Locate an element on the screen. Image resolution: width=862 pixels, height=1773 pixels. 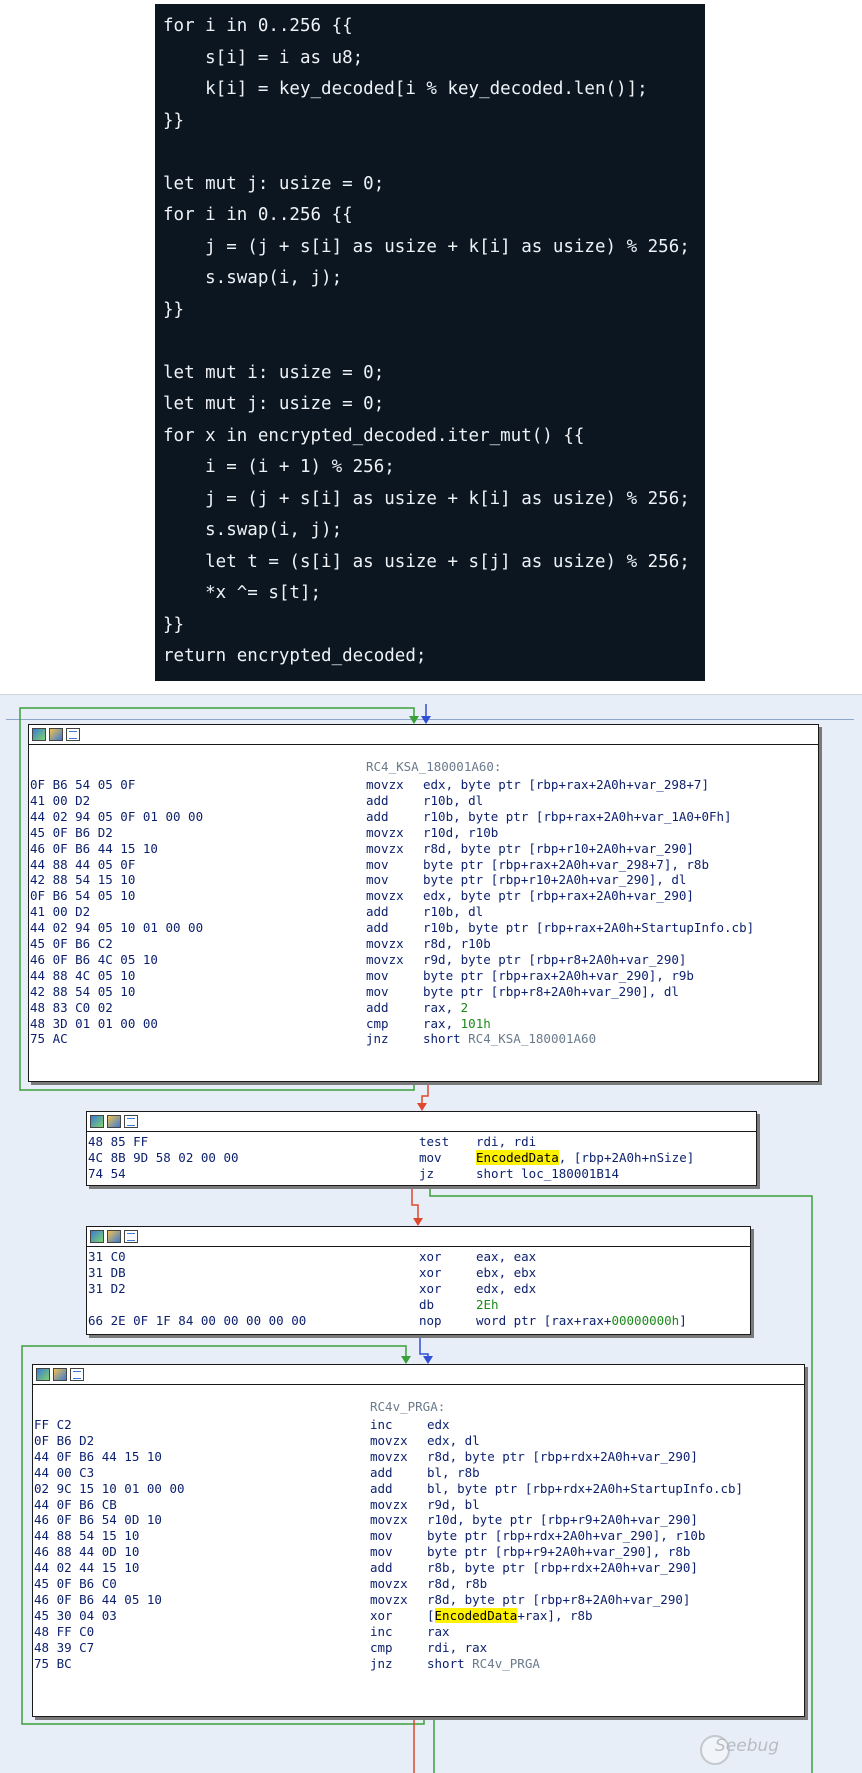
edge-entry-arrow is located at coordinates (426, 720).